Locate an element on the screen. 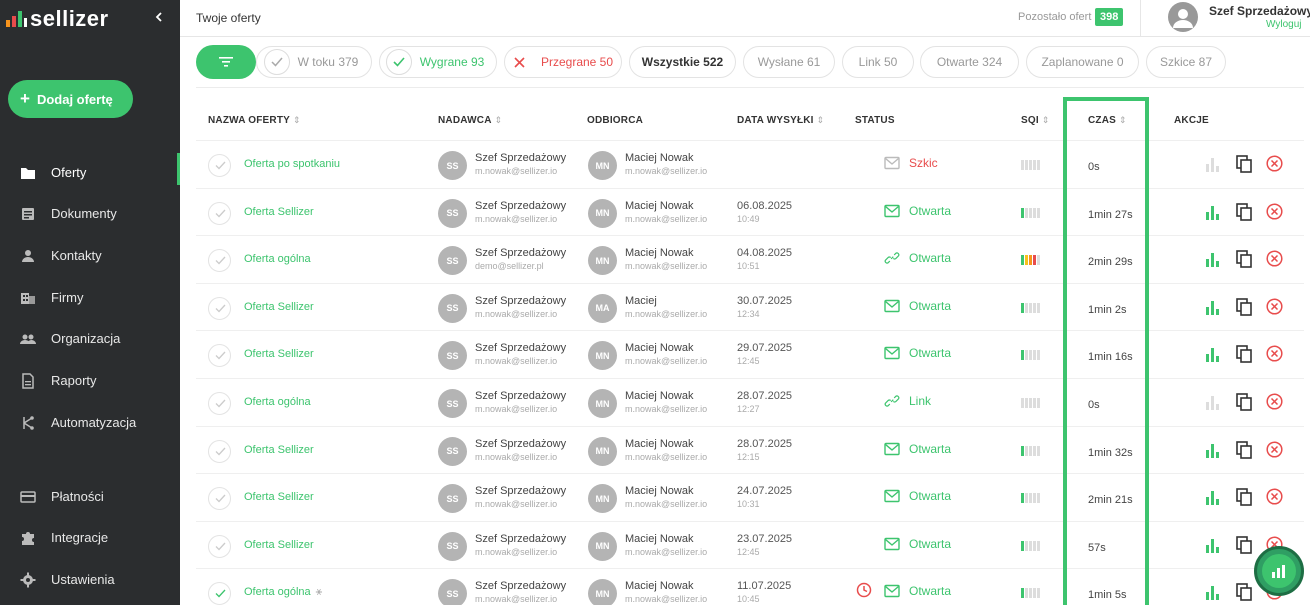 This screenshot has width=1310, height=605. sqi-indicator is located at coordinates (1030, 355).